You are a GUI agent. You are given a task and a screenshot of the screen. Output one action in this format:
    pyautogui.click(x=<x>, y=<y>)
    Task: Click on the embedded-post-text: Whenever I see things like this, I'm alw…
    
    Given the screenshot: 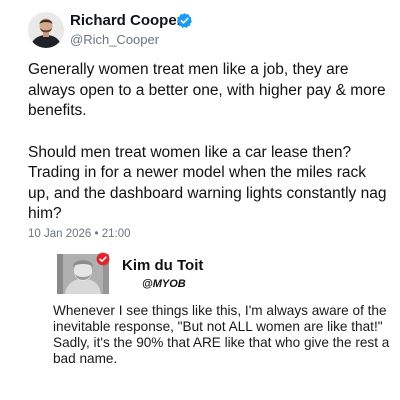 What is the action you would take?
    pyautogui.click(x=223, y=335)
    